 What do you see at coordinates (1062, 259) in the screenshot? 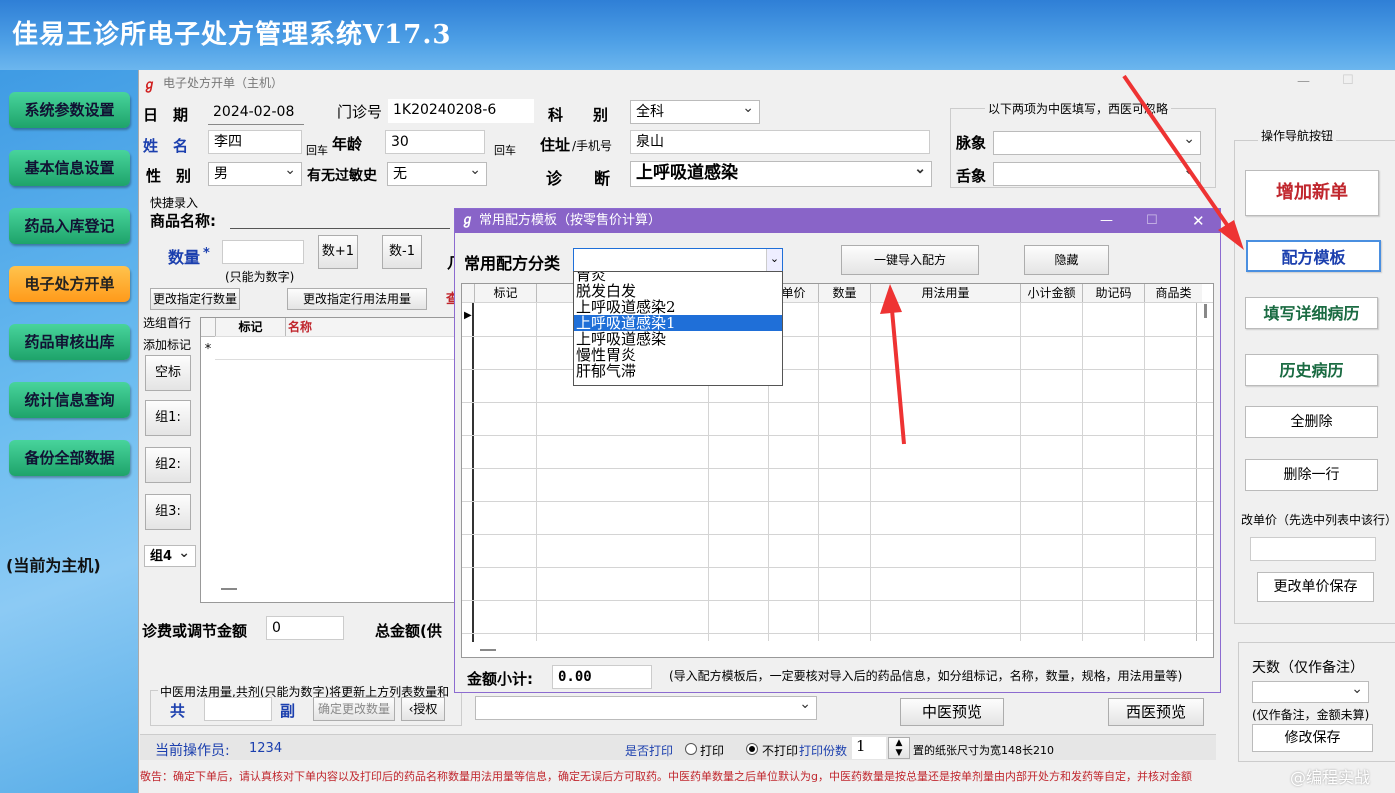
I see `annotation-arrows` at bounding box center [1062, 259].